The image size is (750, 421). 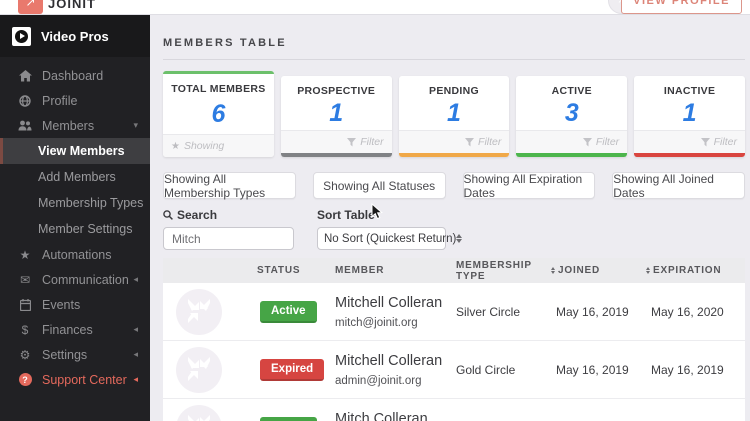 What do you see at coordinates (336, 91) in the screenshot?
I see `stat-label: PROSPECTIVE` at bounding box center [336, 91].